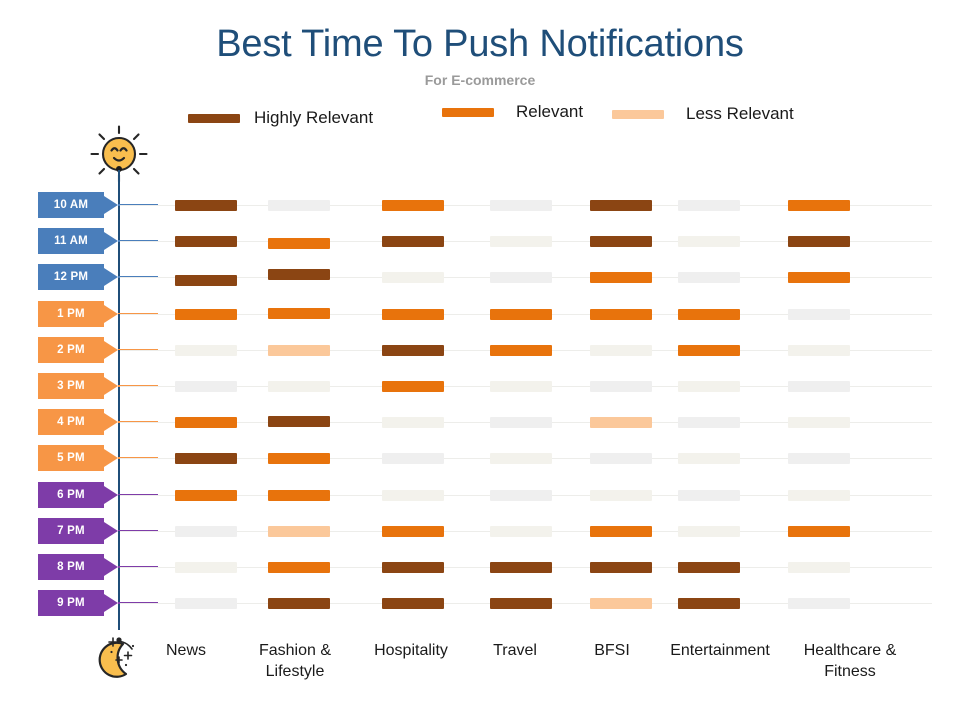 The height and width of the screenshot is (720, 960). I want to click on time-label-11-am: 11 AM, so click(98, 241).